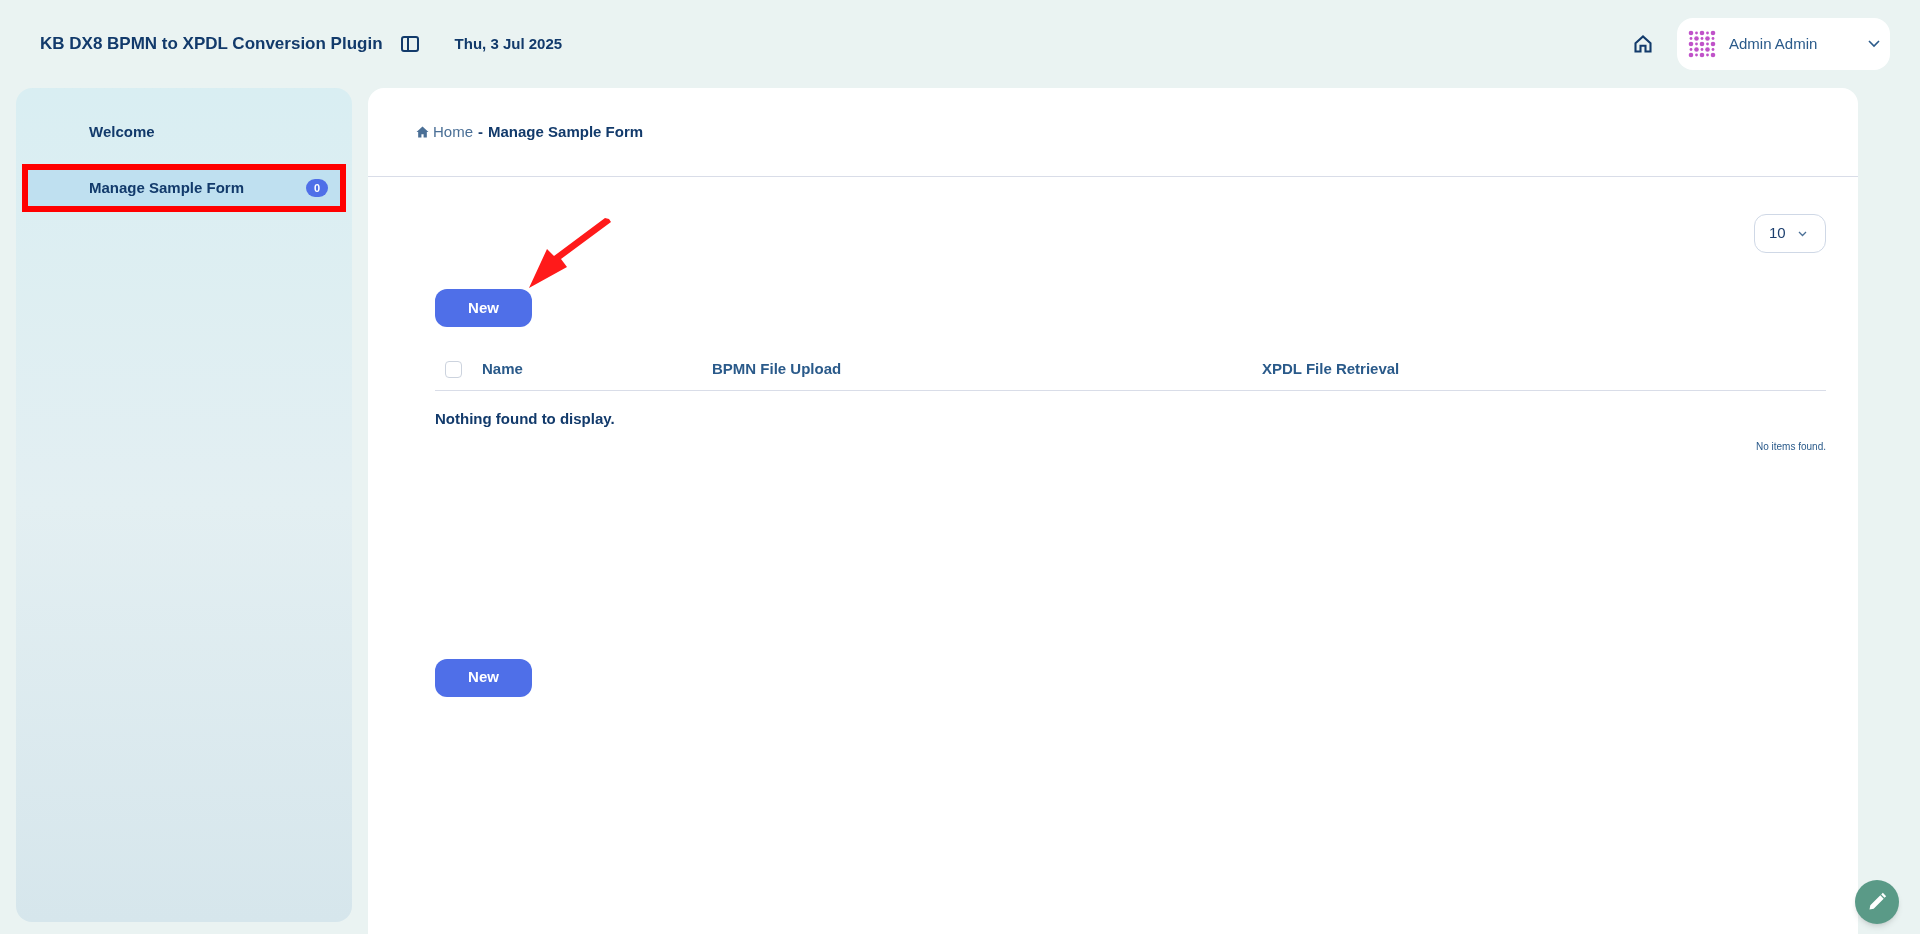 The image size is (1920, 934). Describe the element at coordinates (211, 44) in the screenshot. I see `app-title: KB DX8 BPMN to XPDL Conversion Plugin` at that location.